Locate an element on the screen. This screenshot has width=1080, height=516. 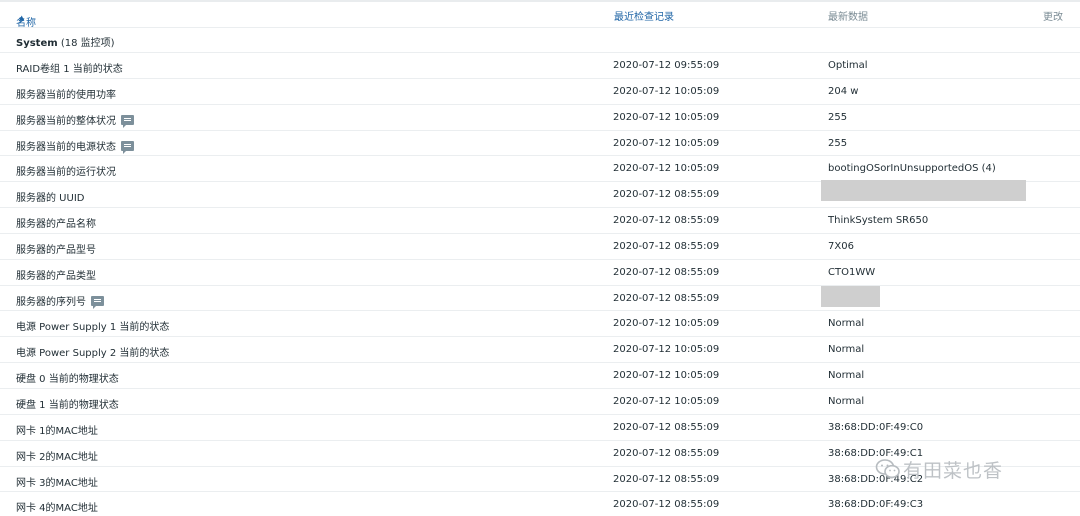
table-row: 服务器当前的使用功率 2020-07-12 10:05:09 204 w is located at coordinates (540, 92).